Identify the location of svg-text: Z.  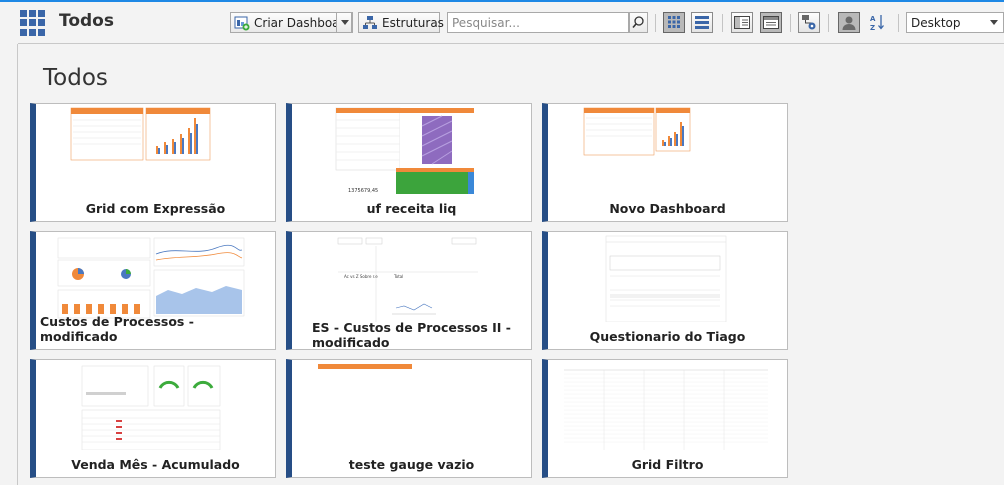
(872, 28).